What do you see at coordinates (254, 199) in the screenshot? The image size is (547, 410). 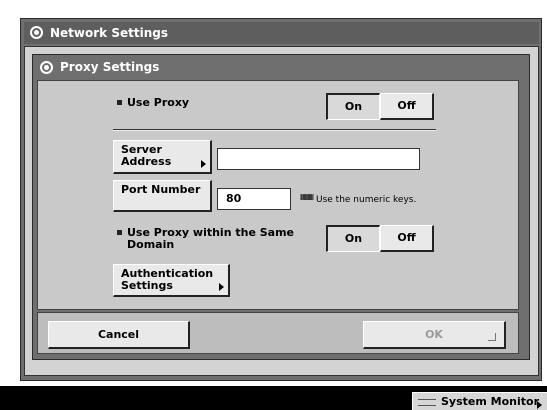 I see `port-number-field: 80` at bounding box center [254, 199].